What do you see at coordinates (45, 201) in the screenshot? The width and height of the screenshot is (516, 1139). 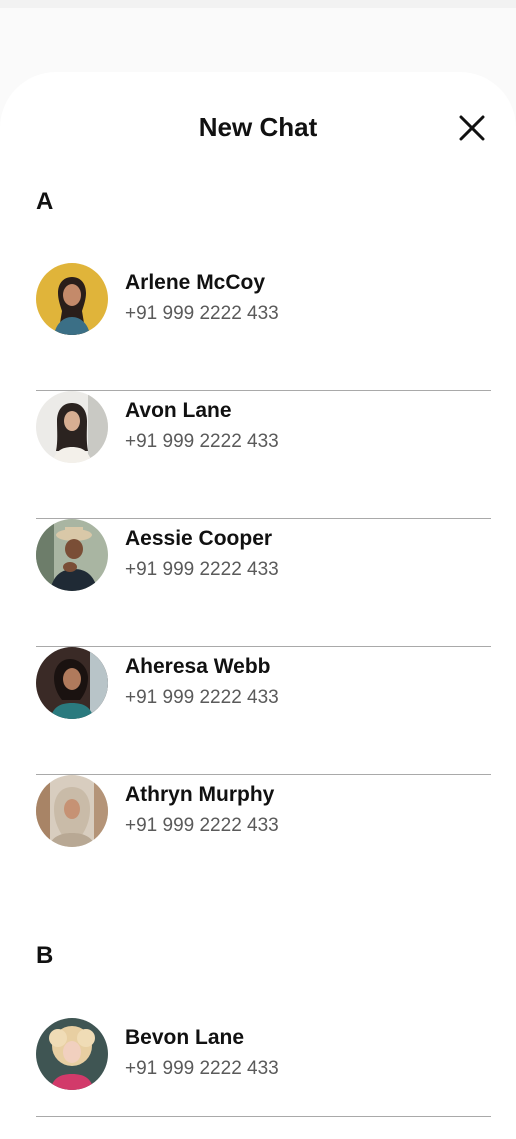 I see `section-header-a: A` at bounding box center [45, 201].